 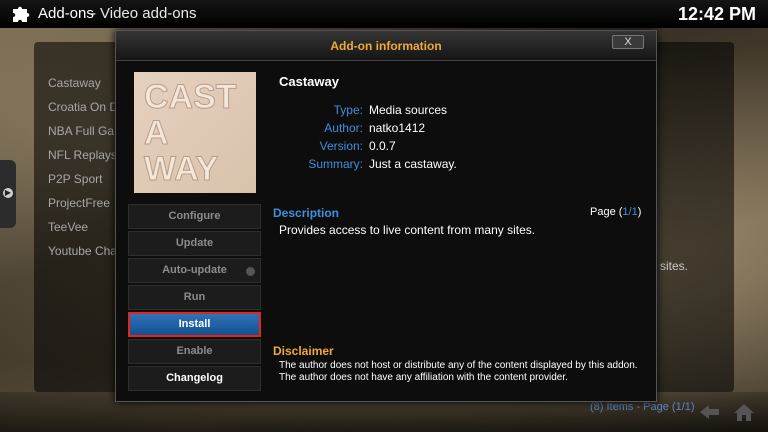 I want to click on field-label: Version:, so click(x=341, y=146).